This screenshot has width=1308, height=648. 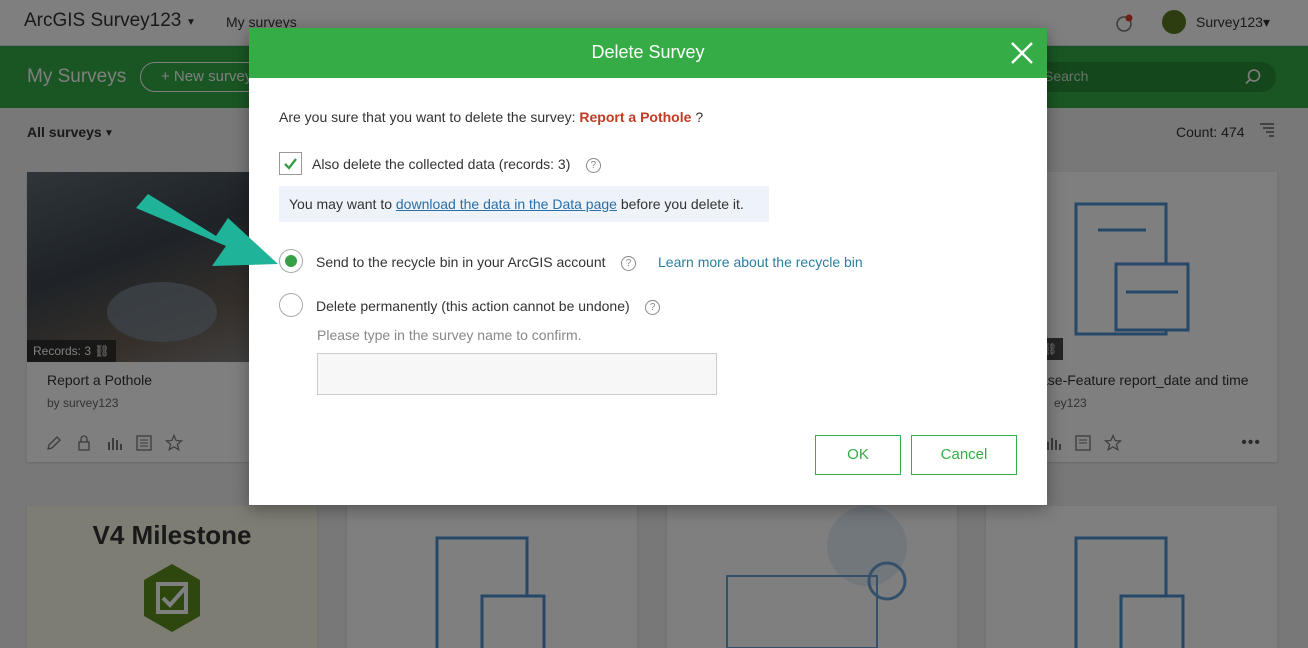 What do you see at coordinates (1022, 53) in the screenshot?
I see `close-icon` at bounding box center [1022, 53].